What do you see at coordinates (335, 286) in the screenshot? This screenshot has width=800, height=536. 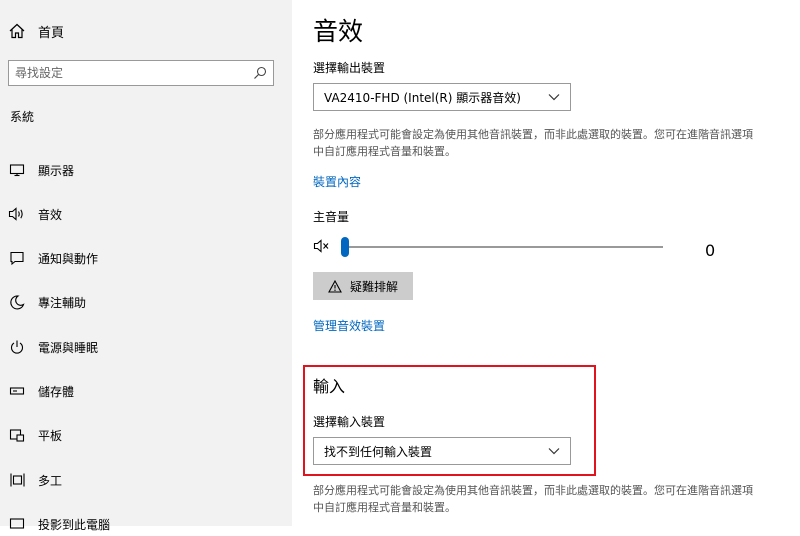 I see `warning-icon` at bounding box center [335, 286].